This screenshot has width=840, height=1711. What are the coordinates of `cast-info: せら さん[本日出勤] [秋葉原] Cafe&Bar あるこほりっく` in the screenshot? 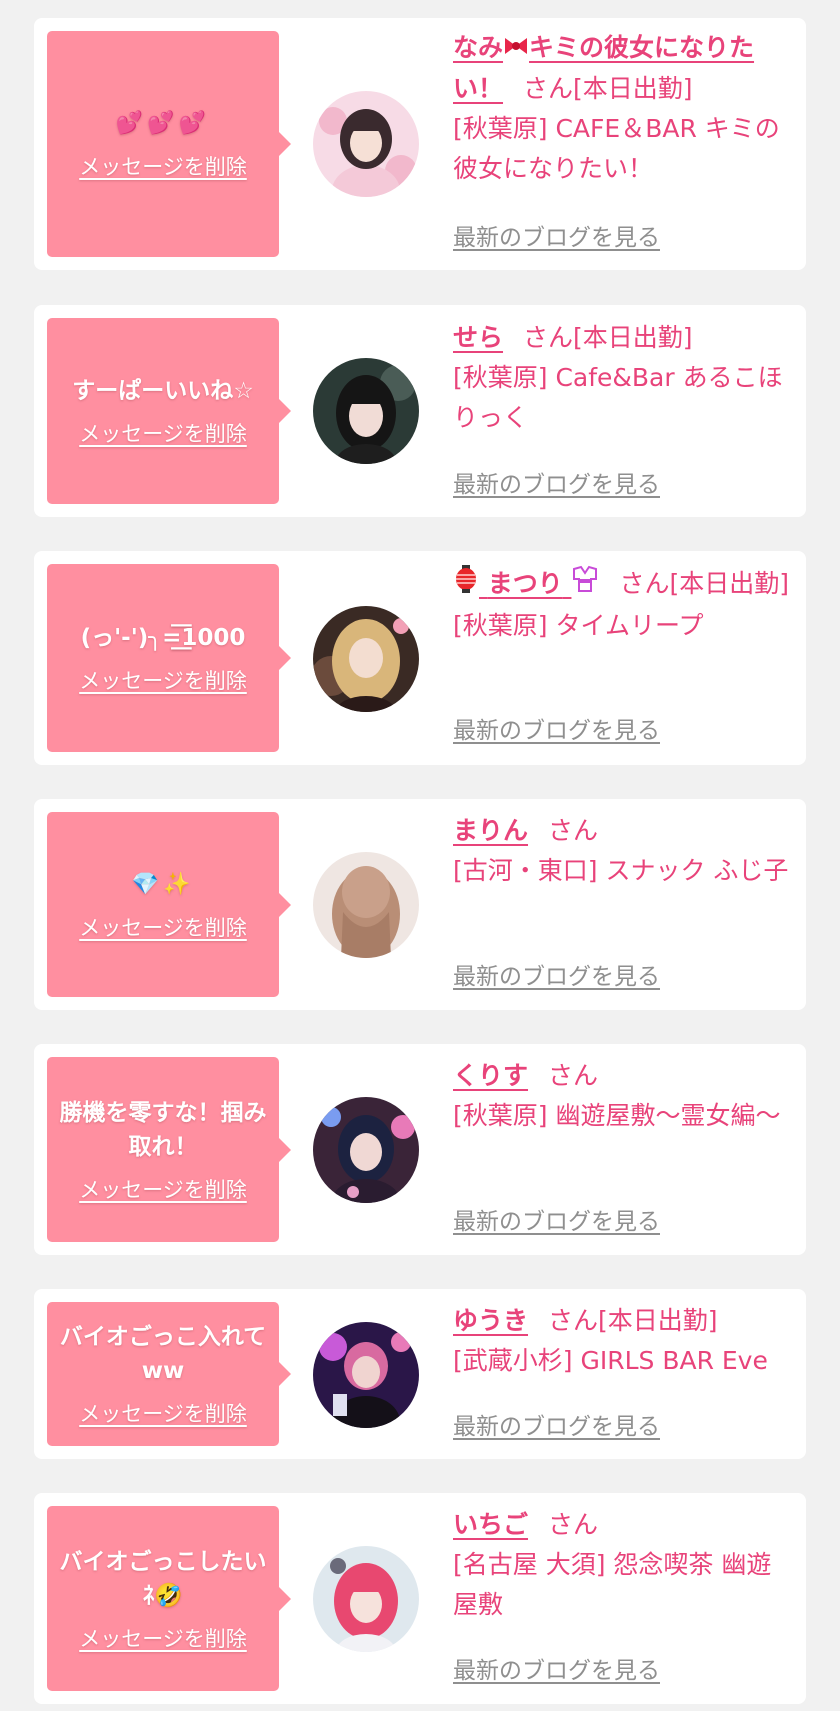 It's located at (623, 378).